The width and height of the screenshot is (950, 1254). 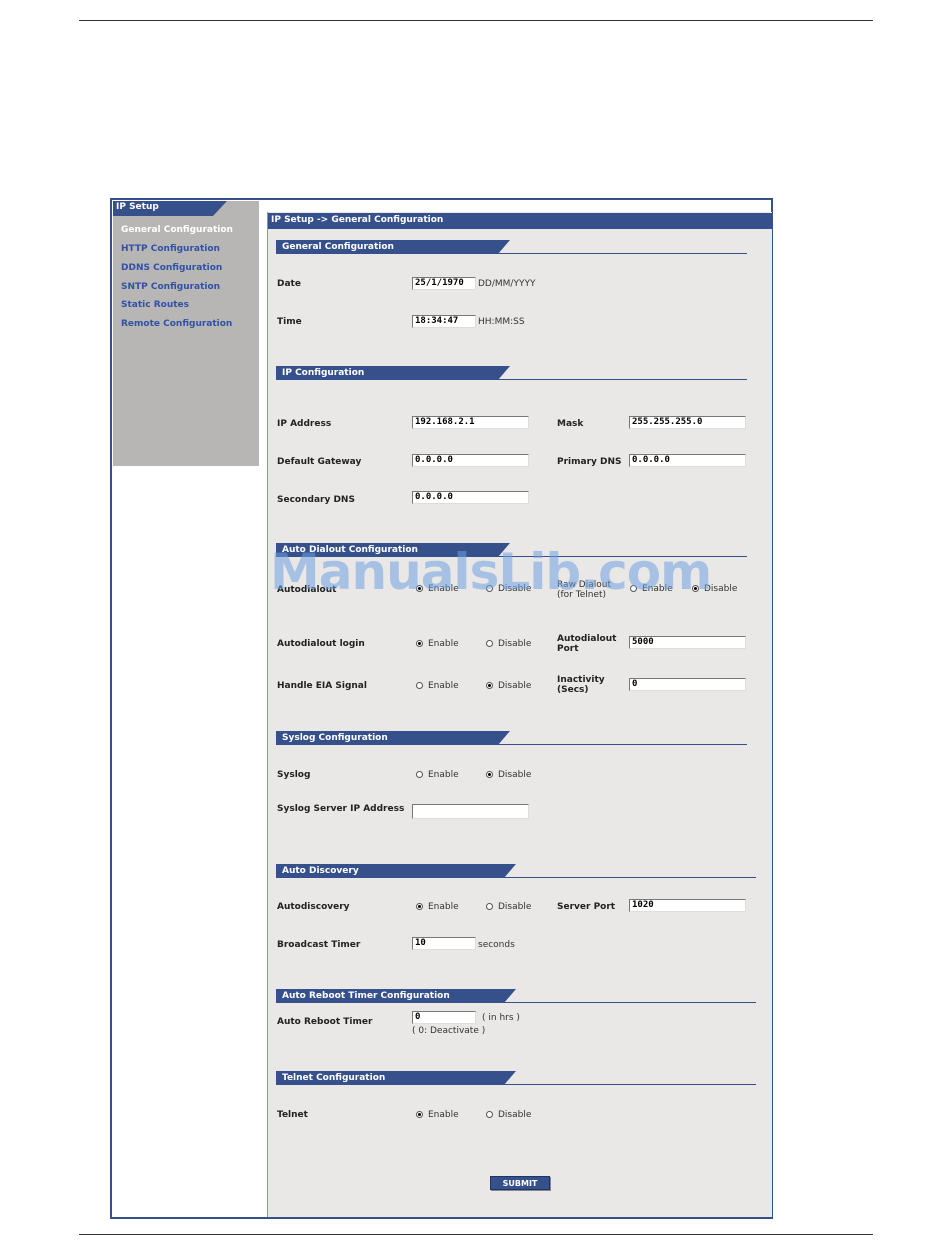 What do you see at coordinates (176, 324) in the screenshot?
I see `sidebar-item-remote-configuration: Remote Configuration` at bounding box center [176, 324].